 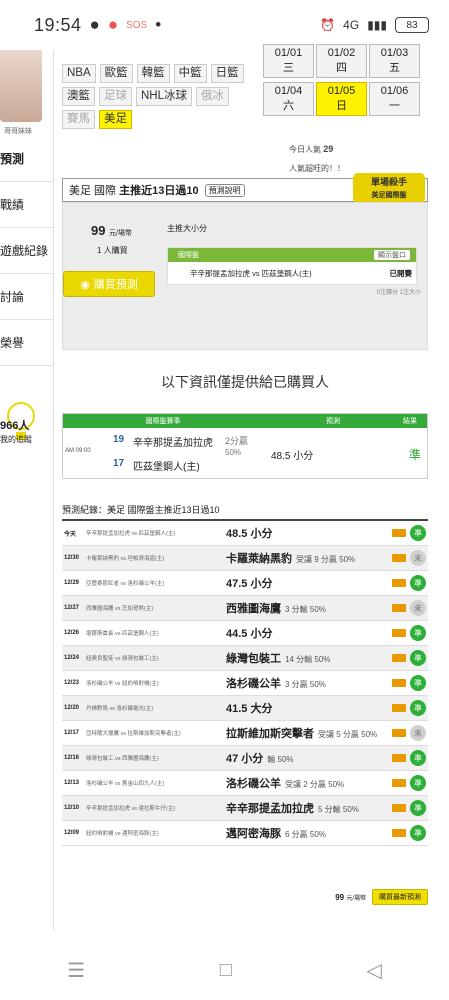 I want to click on row-pick: 洛杉磯公羊 受讓 2 分贏 50%, so click(x=285, y=784).